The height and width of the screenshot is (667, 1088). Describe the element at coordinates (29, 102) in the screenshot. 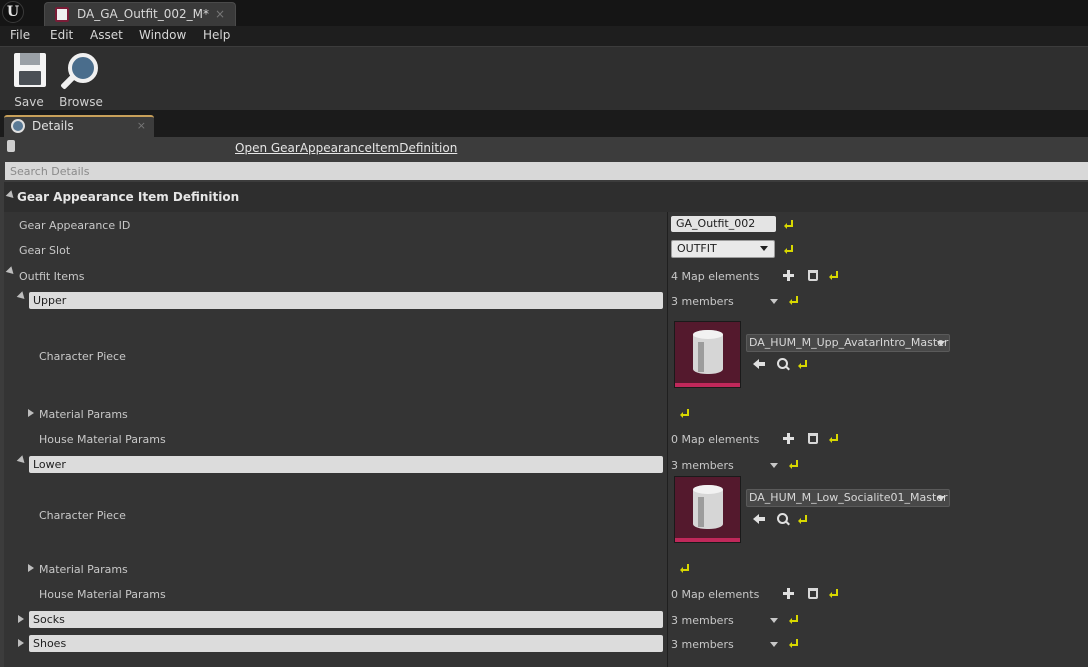

I see `save-label: Save` at that location.